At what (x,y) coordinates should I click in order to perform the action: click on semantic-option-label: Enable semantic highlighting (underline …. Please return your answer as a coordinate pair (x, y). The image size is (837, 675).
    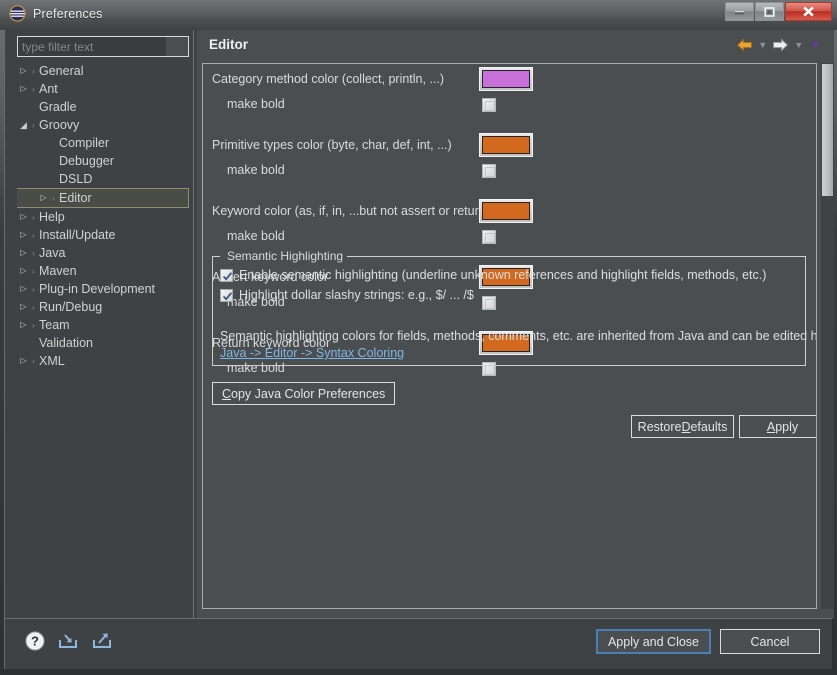
    Looking at the image, I should click on (503, 275).